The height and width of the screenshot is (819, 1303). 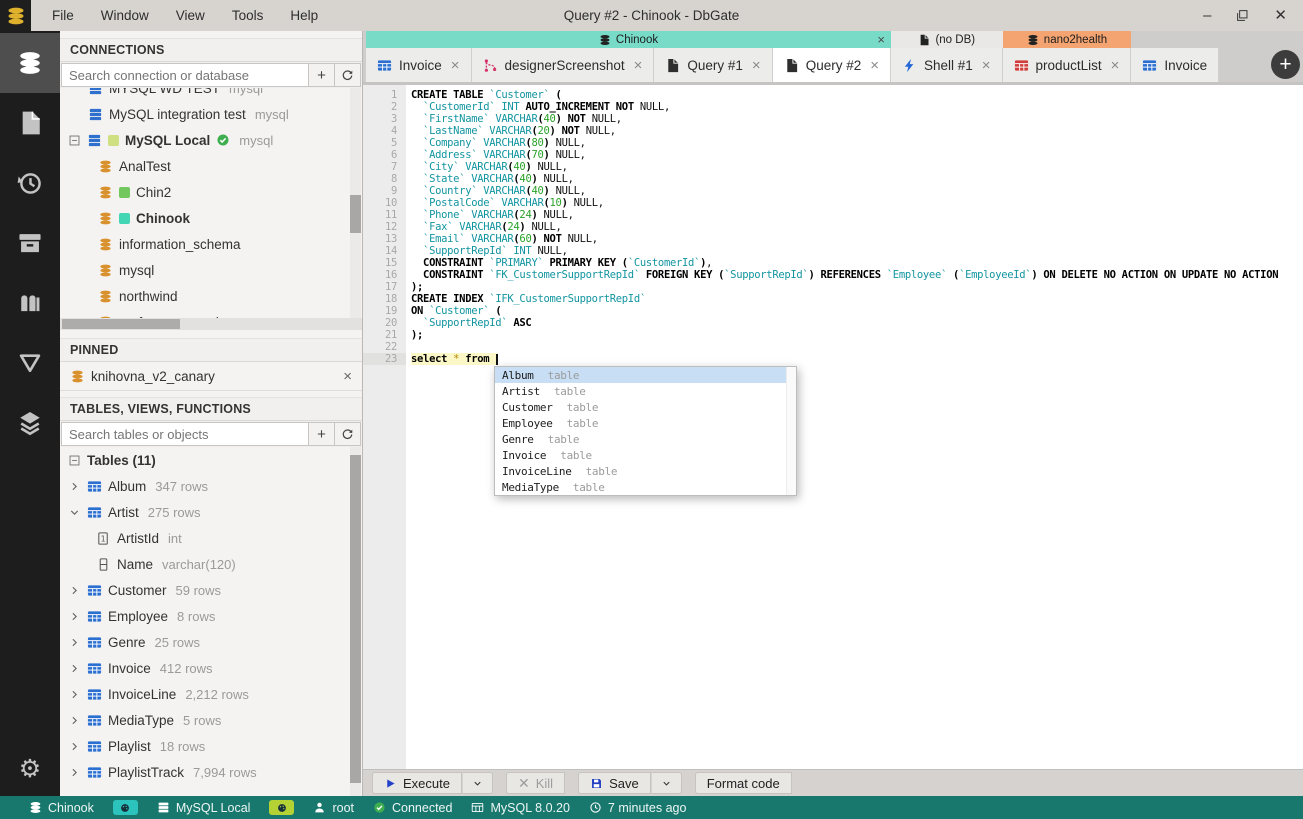 What do you see at coordinates (185, 434) in the screenshot?
I see `tables-search-input` at bounding box center [185, 434].